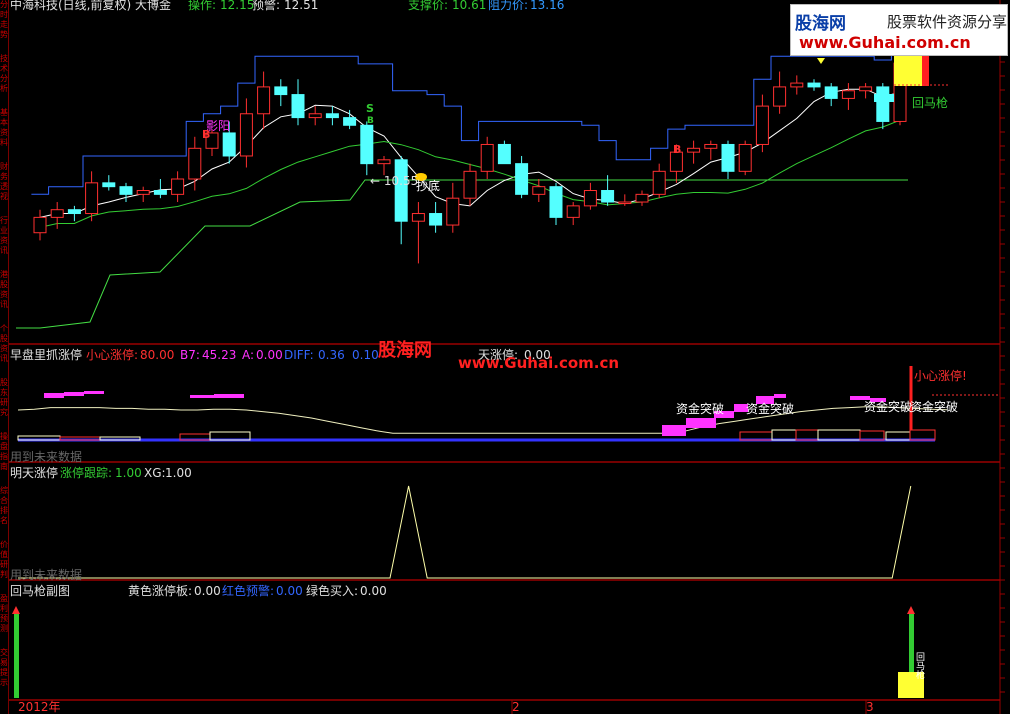 The image size is (1010, 714). Describe the element at coordinates (40, 591) in the screenshot. I see `panel4-name: 回马枪副图` at that location.